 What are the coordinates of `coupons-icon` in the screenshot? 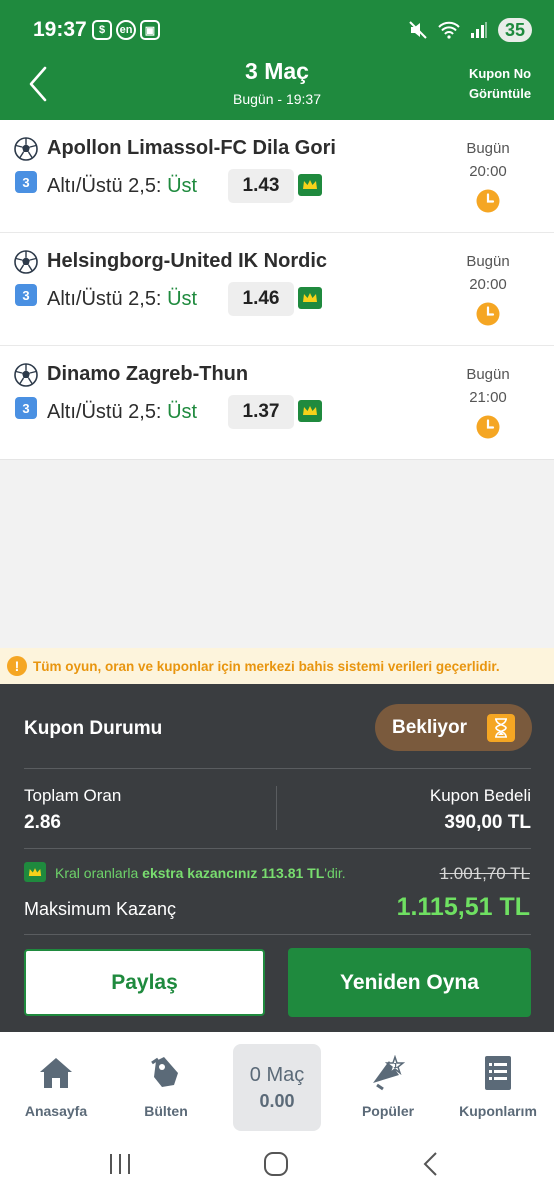 It's located at (498, 1073).